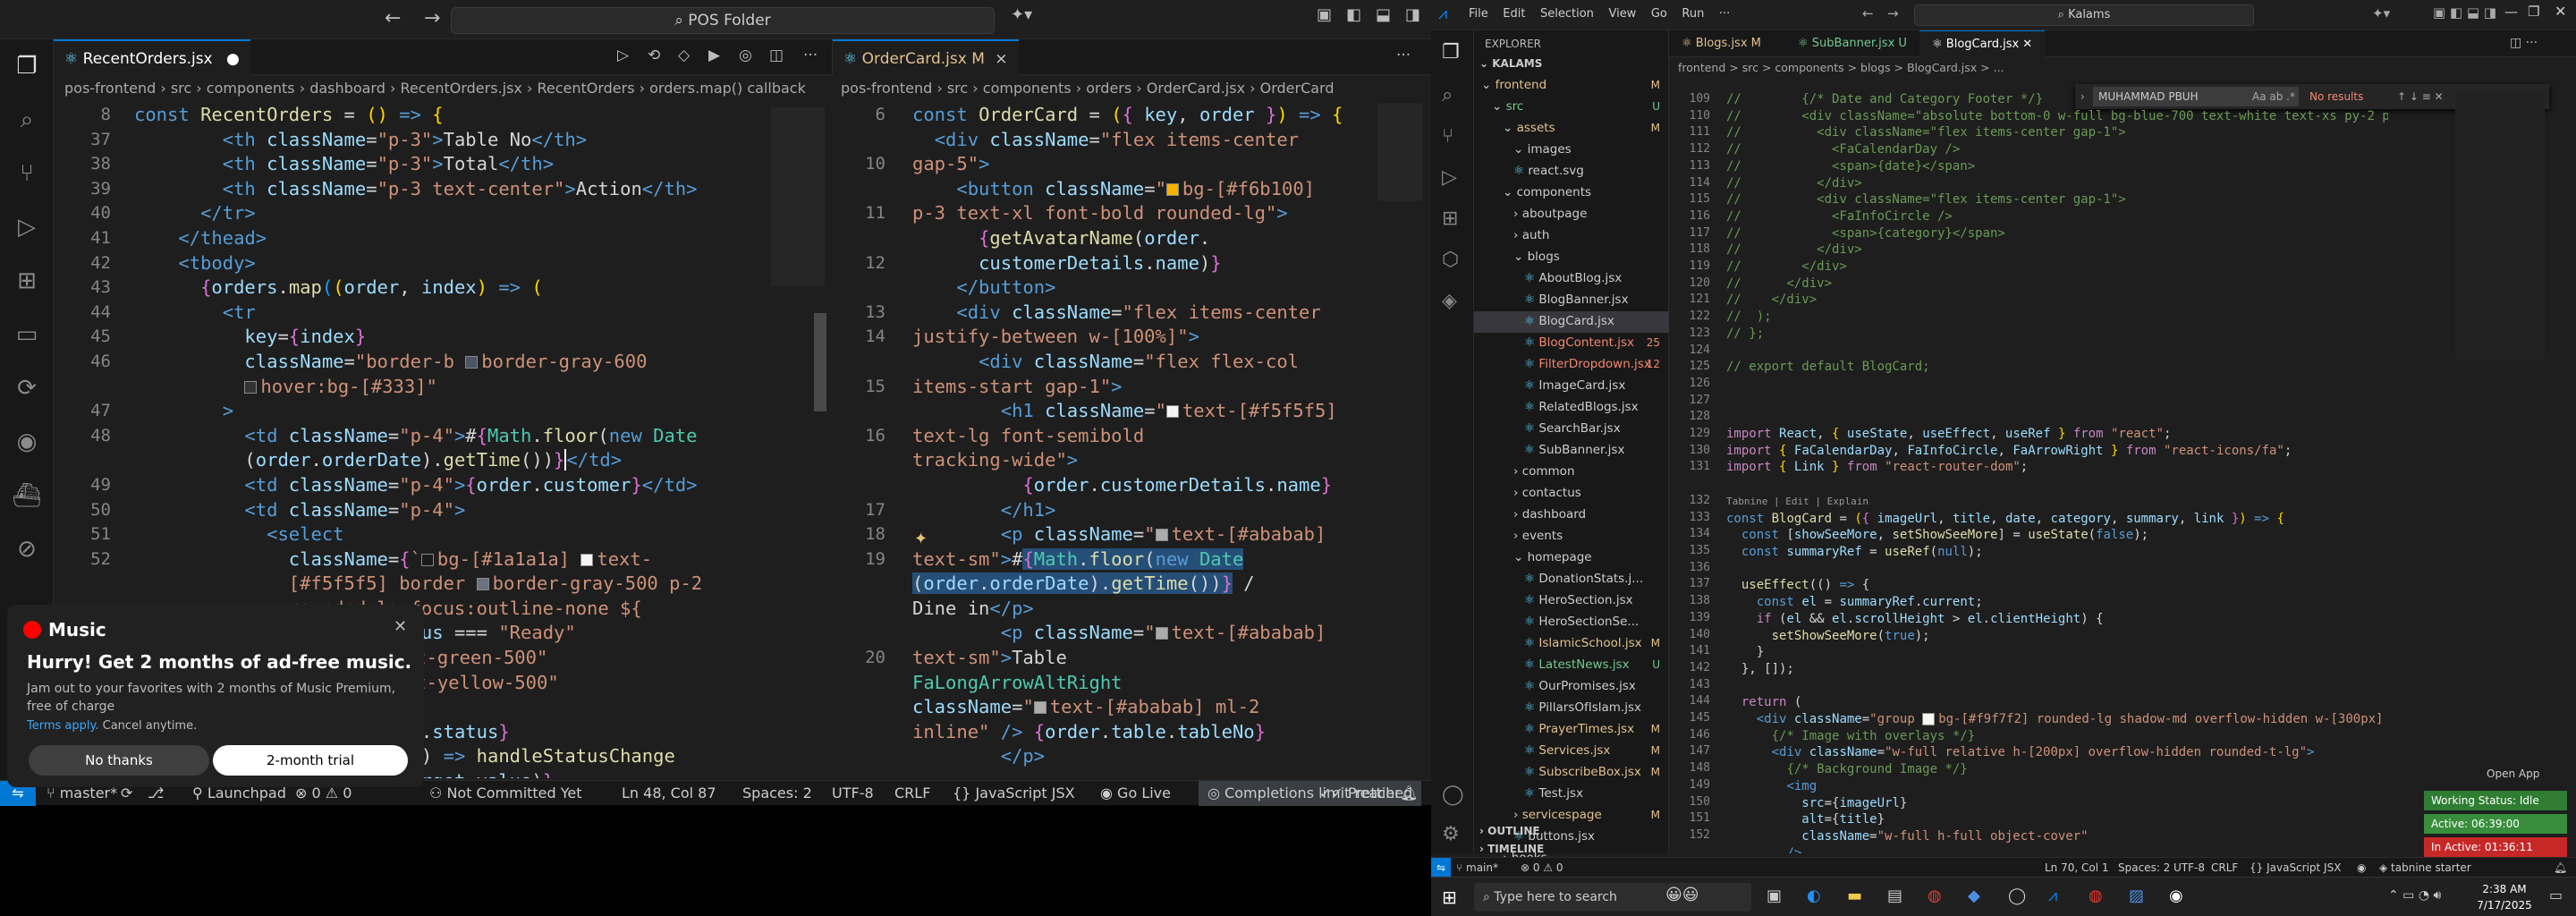 This screenshot has height=916, width=2576. I want to click on command-center-search: ⌕ POS Folder, so click(723, 20).